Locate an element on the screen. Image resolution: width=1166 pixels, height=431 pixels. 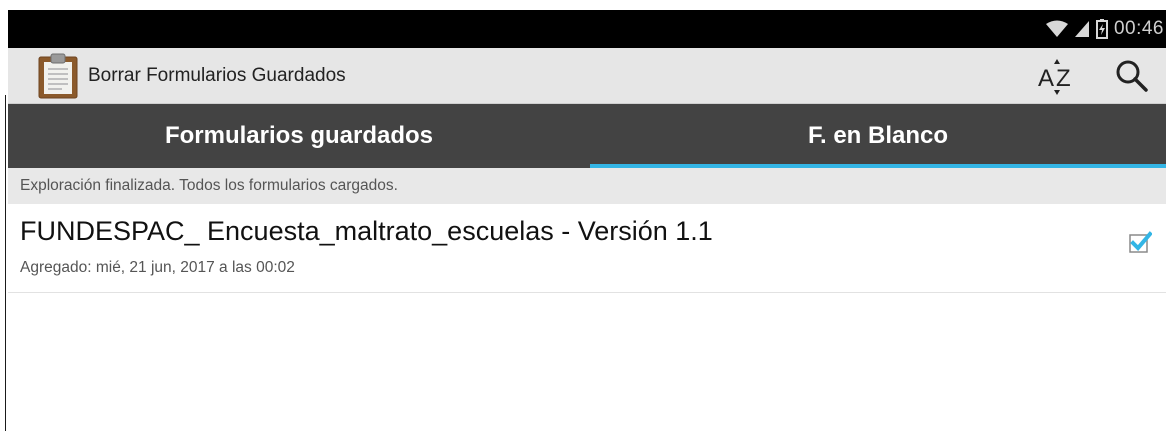
sort-az-icon: A Z is located at coordinates (1057, 76).